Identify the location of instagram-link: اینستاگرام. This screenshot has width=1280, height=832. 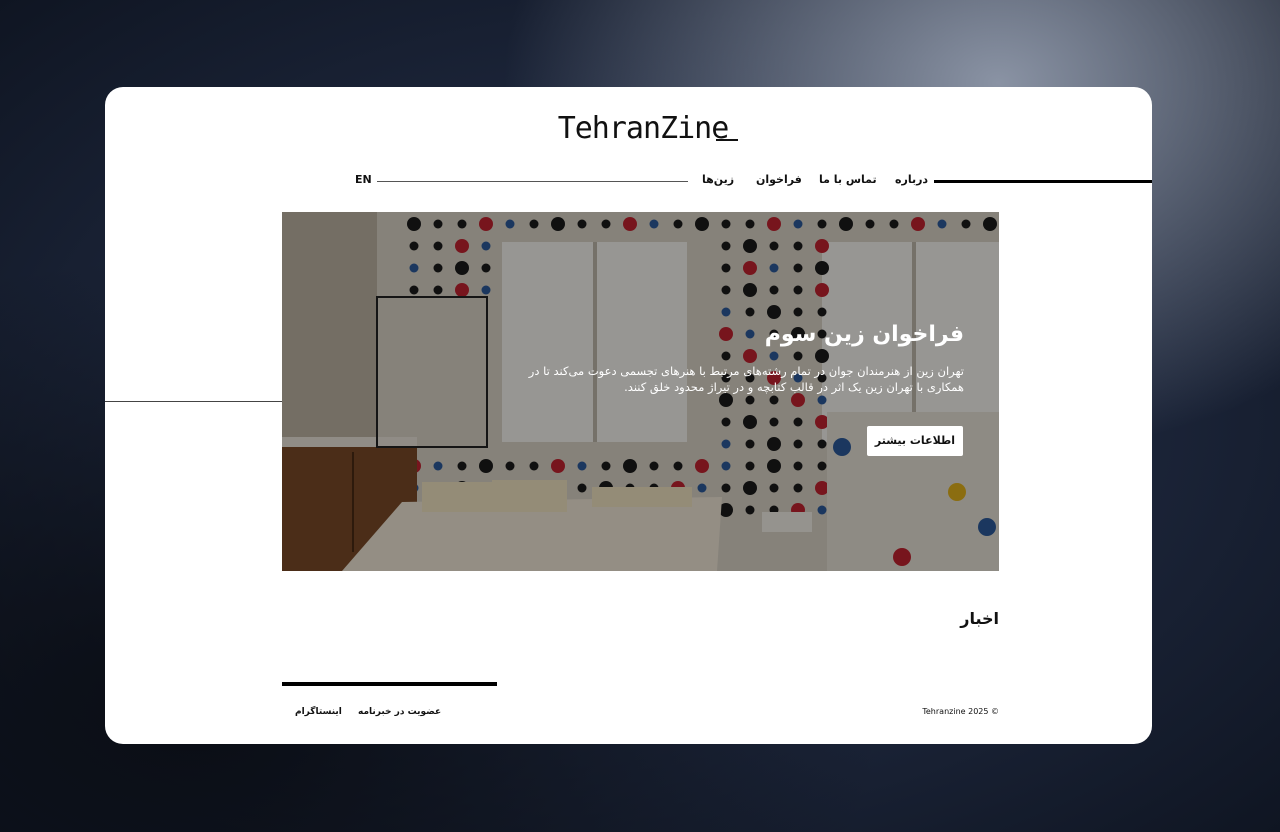
(318, 712).